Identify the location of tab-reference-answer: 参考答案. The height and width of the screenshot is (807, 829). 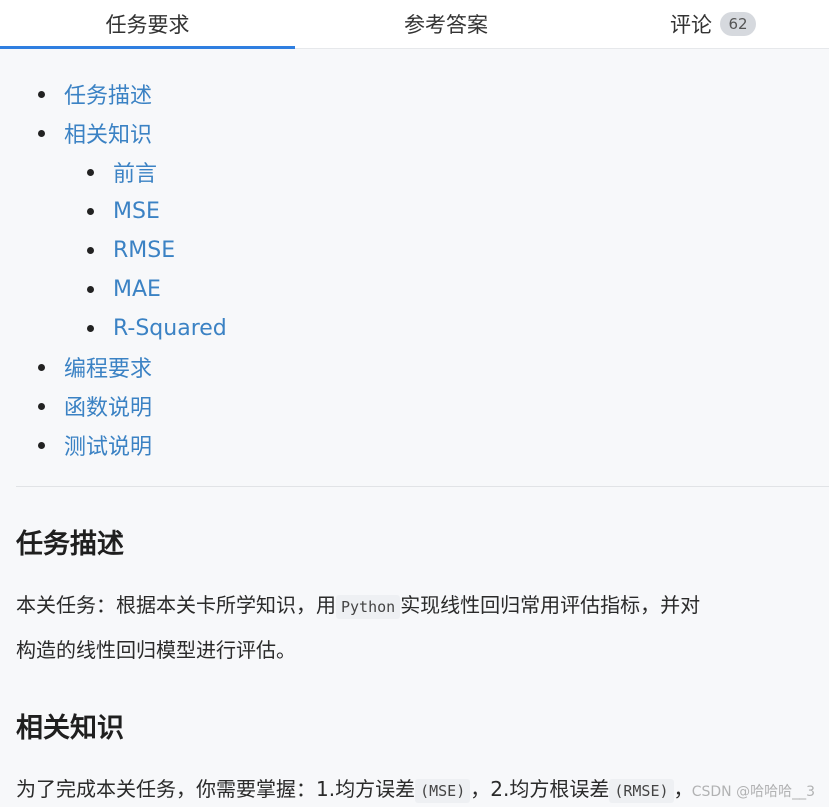
(446, 24).